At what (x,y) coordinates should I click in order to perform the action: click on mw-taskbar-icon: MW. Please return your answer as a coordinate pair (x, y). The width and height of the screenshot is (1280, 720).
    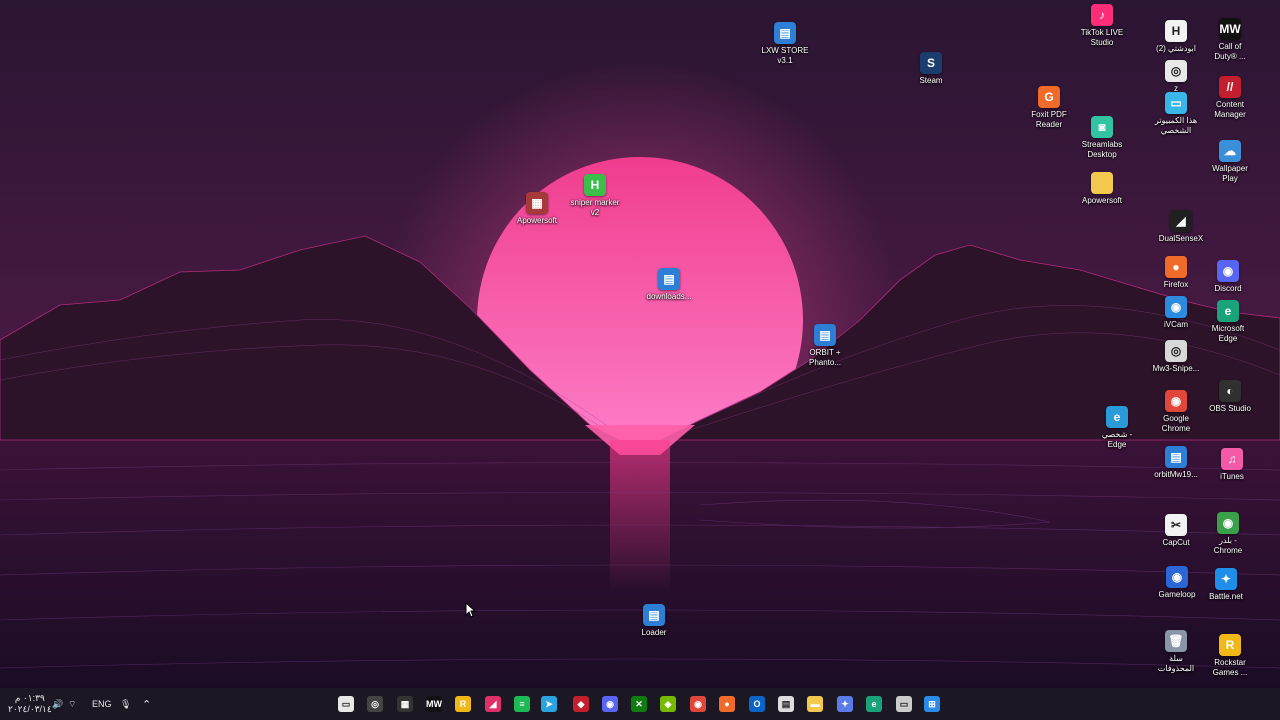
    Looking at the image, I should click on (434, 704).